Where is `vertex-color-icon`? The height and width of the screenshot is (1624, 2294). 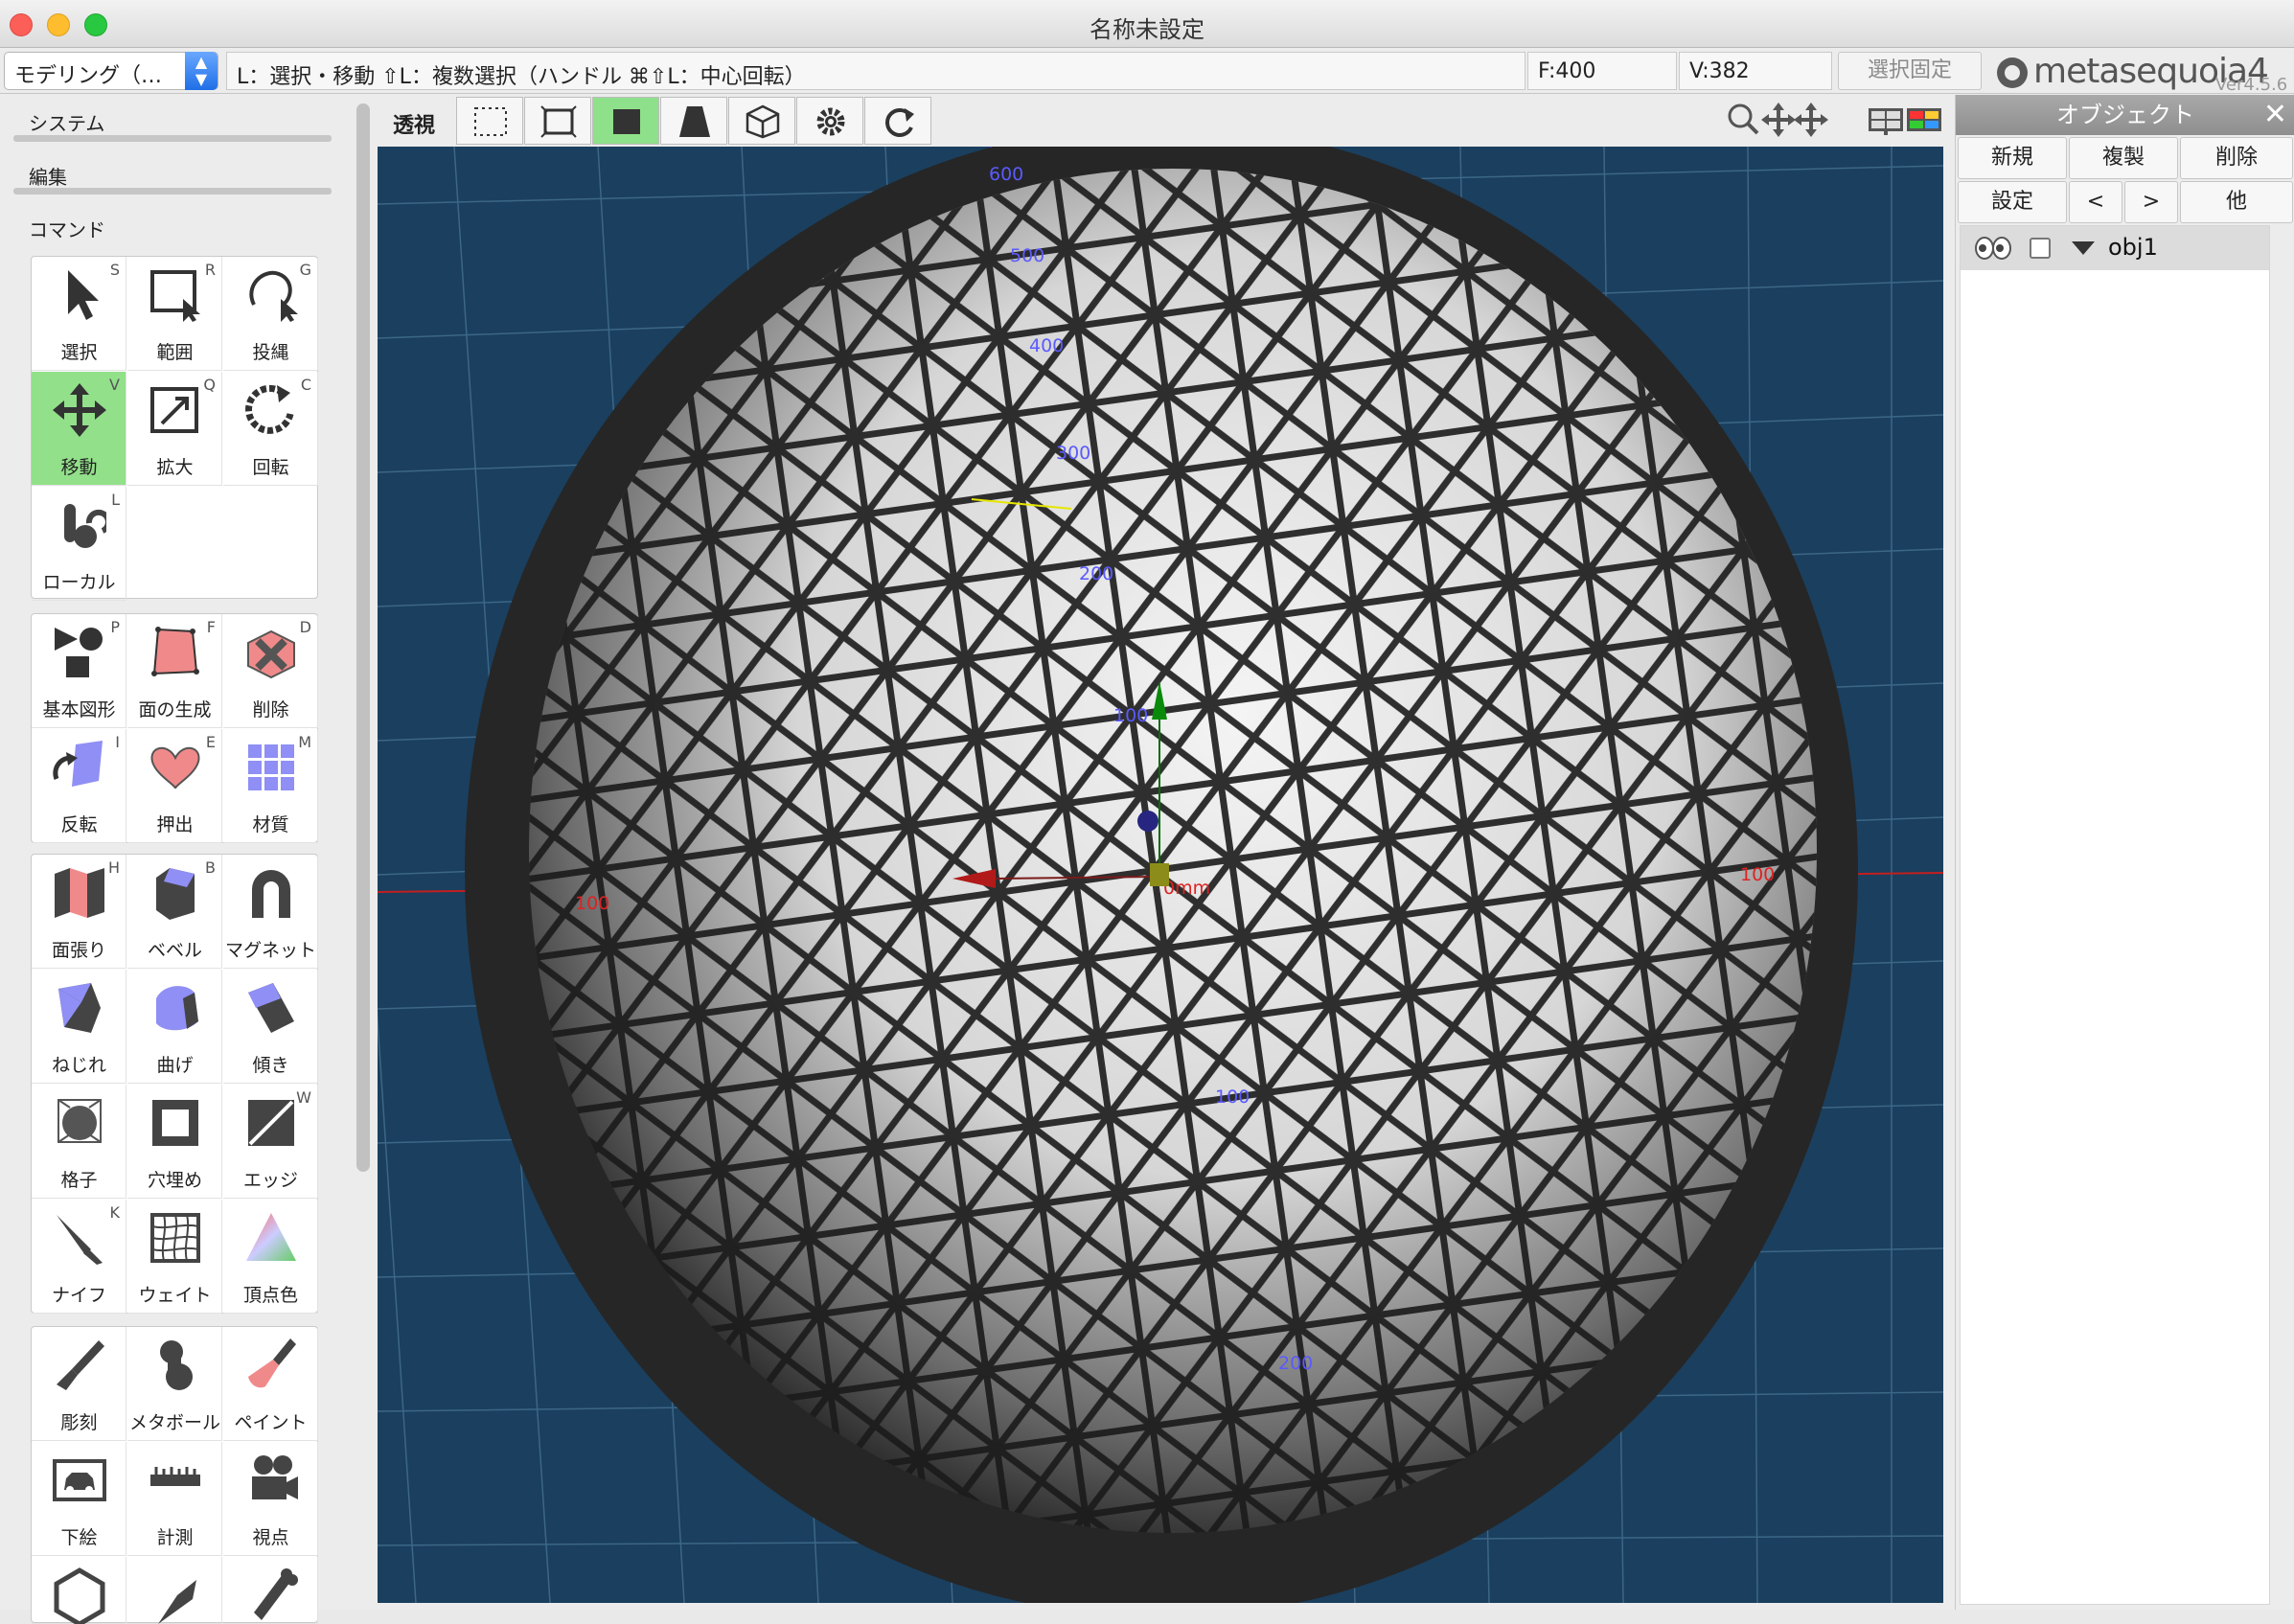
vertex-color-icon is located at coordinates (271, 1237).